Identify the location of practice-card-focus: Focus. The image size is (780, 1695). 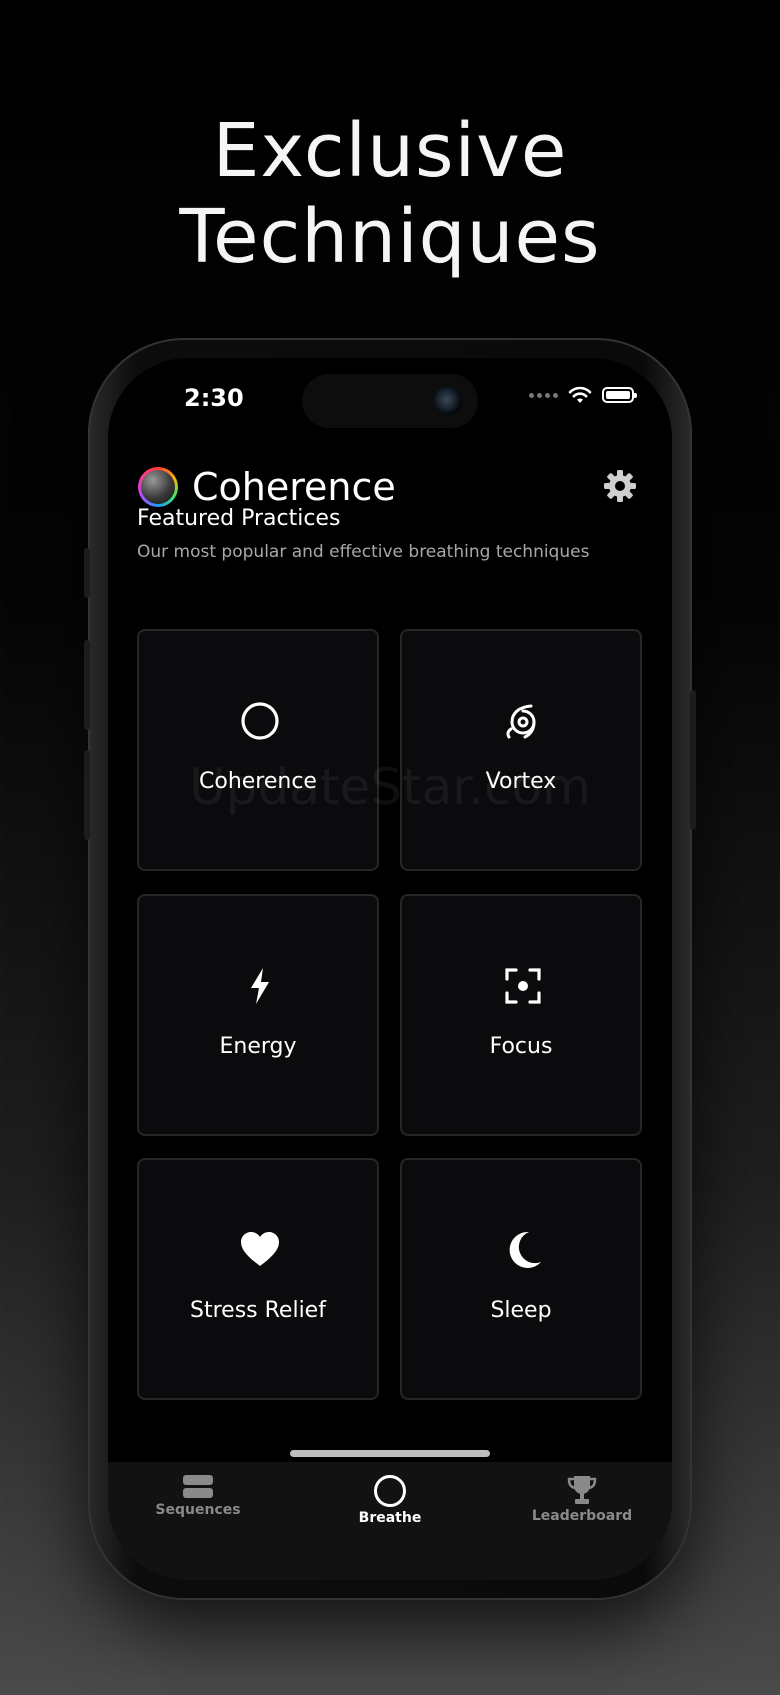
(521, 1015).